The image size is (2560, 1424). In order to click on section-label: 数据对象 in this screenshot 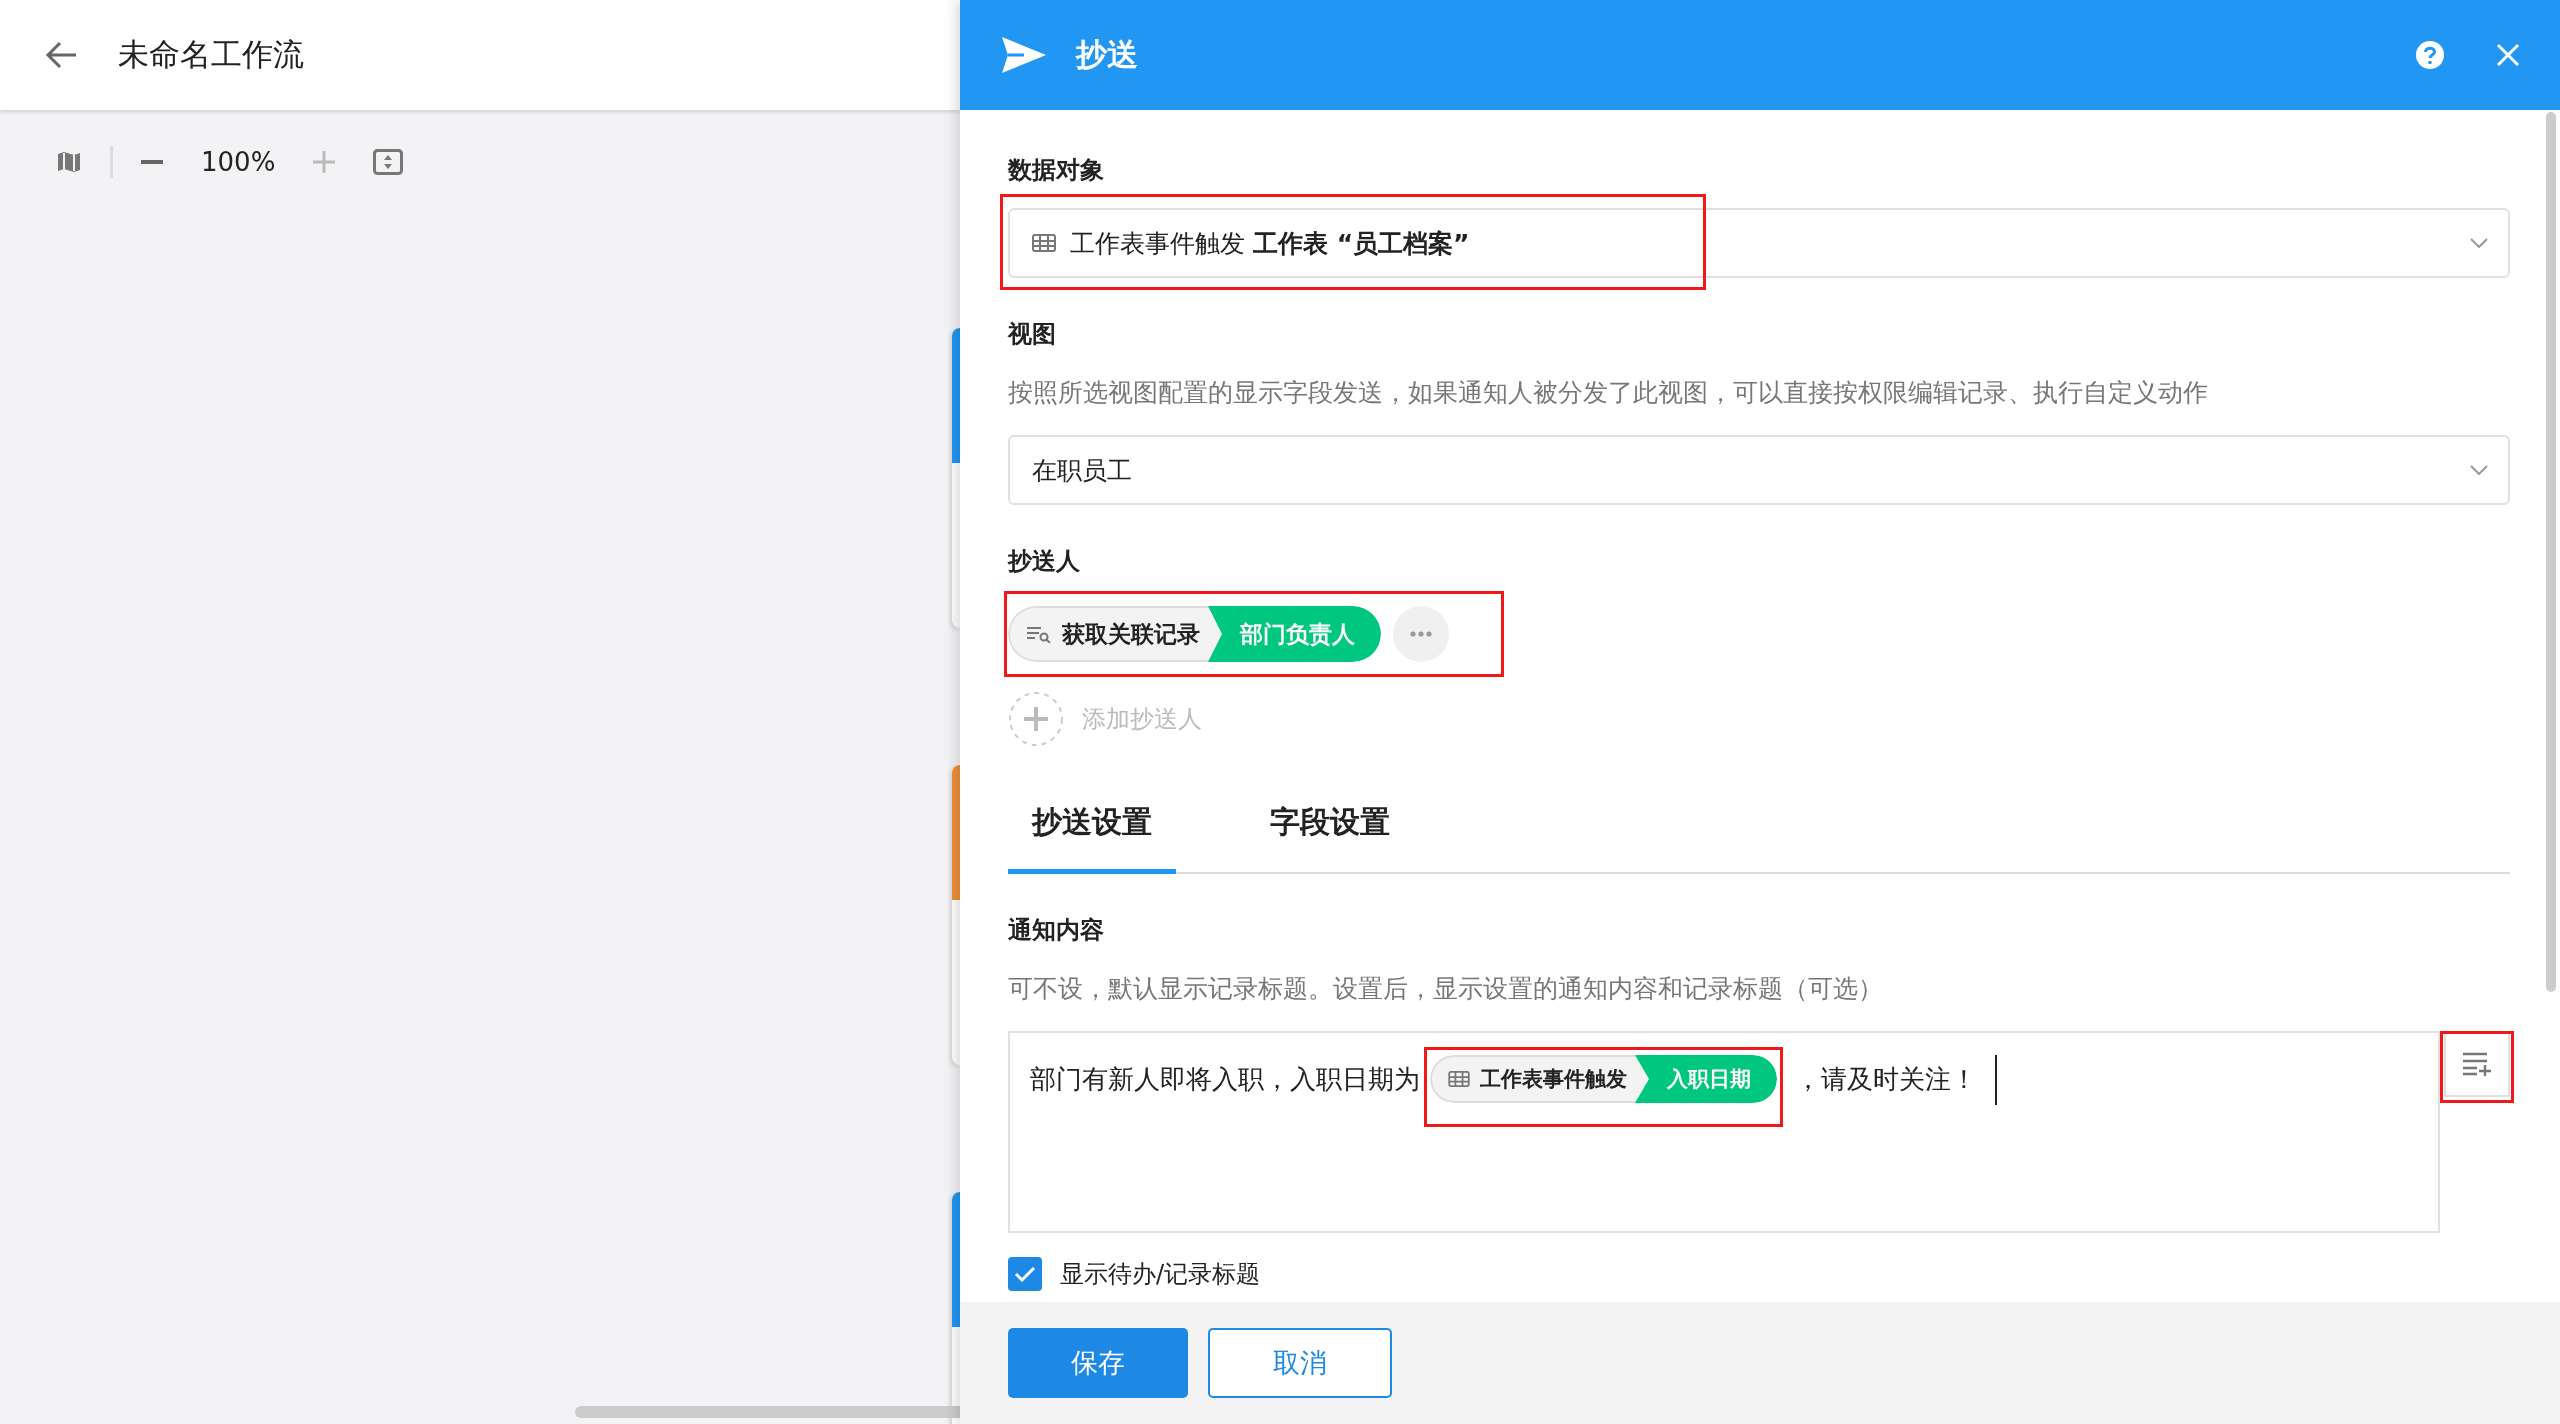, I will do `click(1056, 170)`.